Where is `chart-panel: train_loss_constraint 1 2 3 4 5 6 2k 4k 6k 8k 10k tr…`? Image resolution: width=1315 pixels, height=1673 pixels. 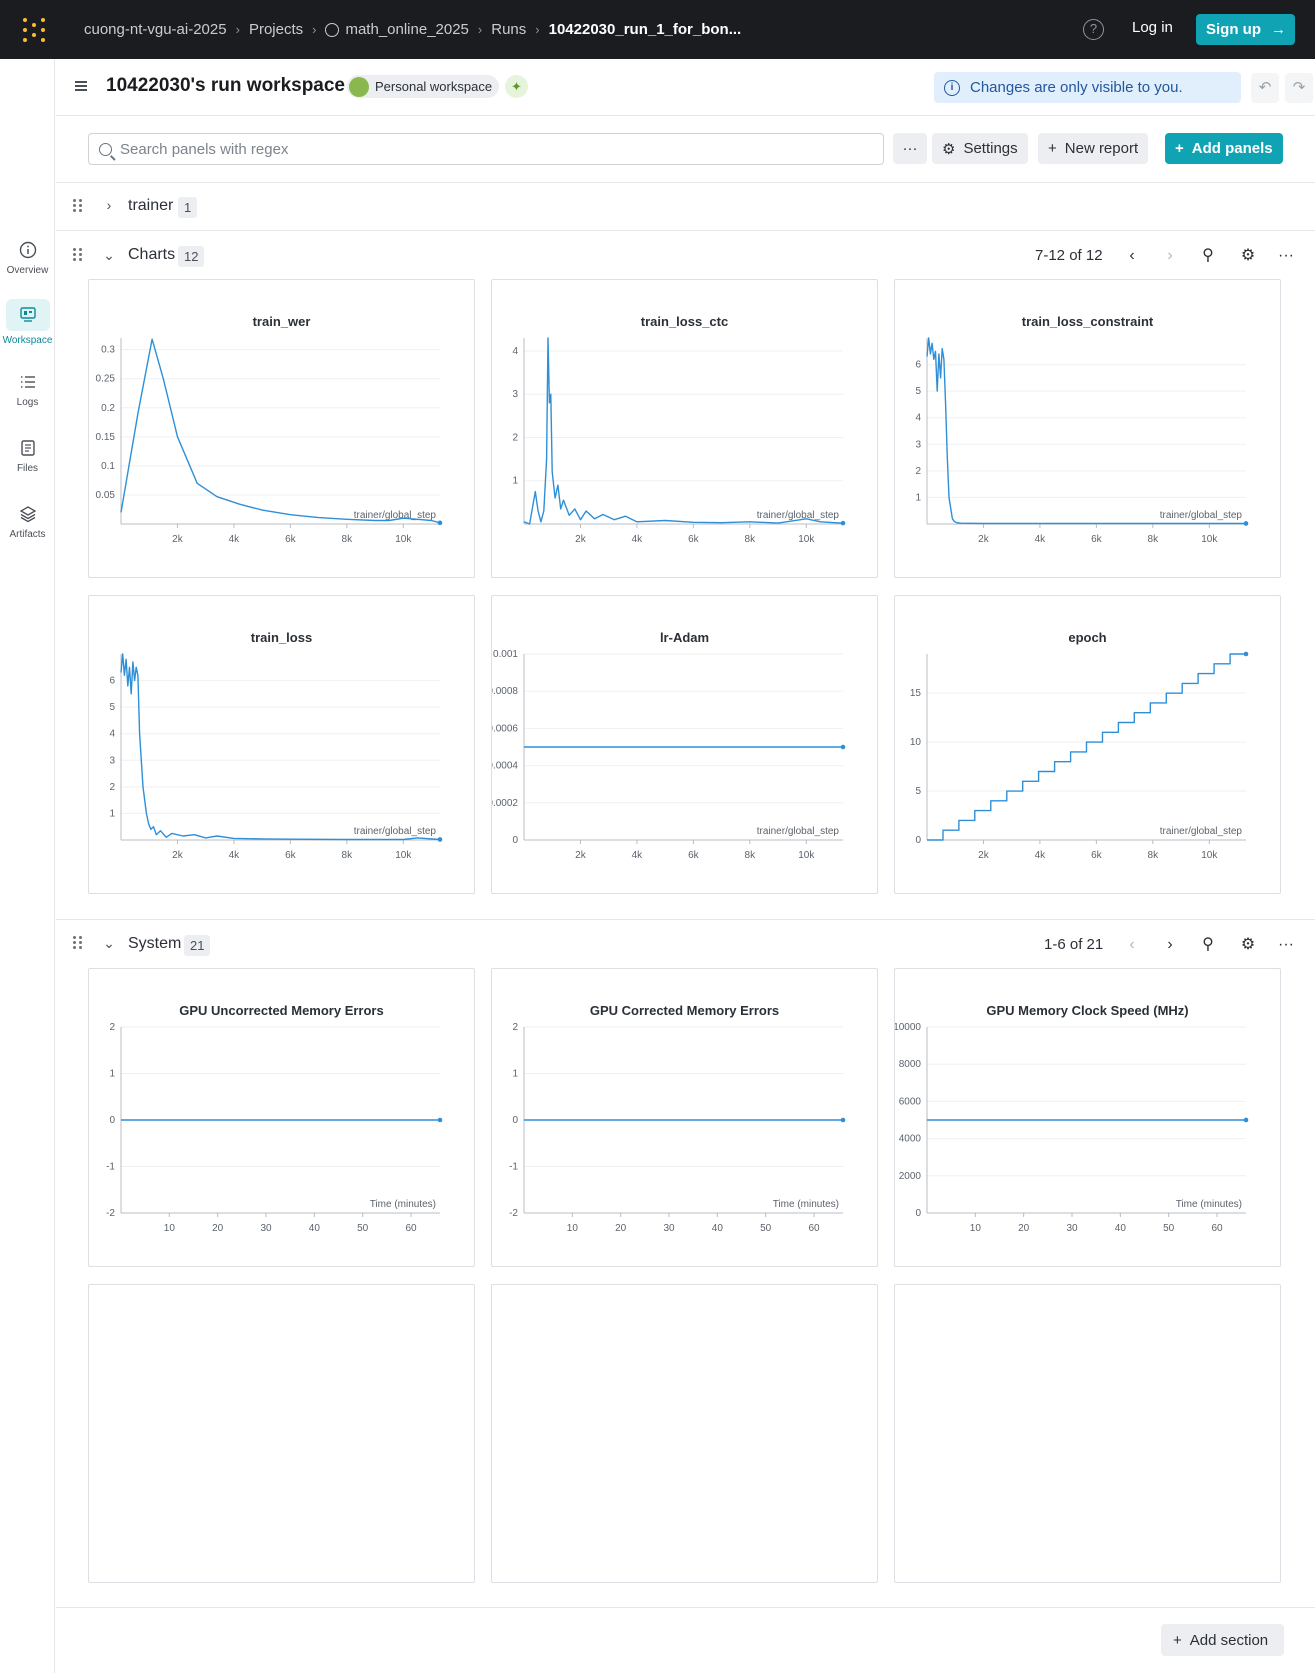 chart-panel: train_loss_constraint 1 2 3 4 5 6 2k 4k 6k 8k 10k tr… is located at coordinates (1087, 428).